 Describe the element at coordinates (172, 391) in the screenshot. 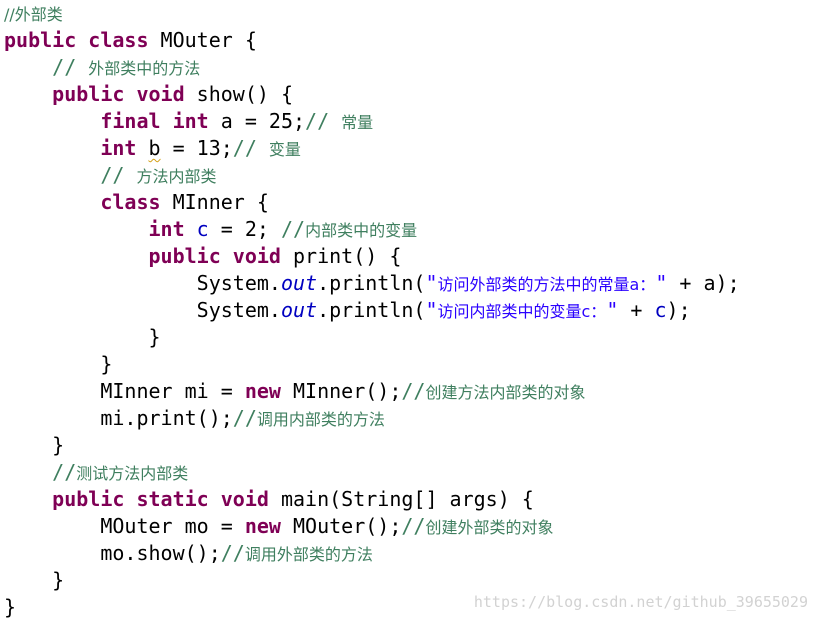

I see `code-token: MInner mi =` at that location.